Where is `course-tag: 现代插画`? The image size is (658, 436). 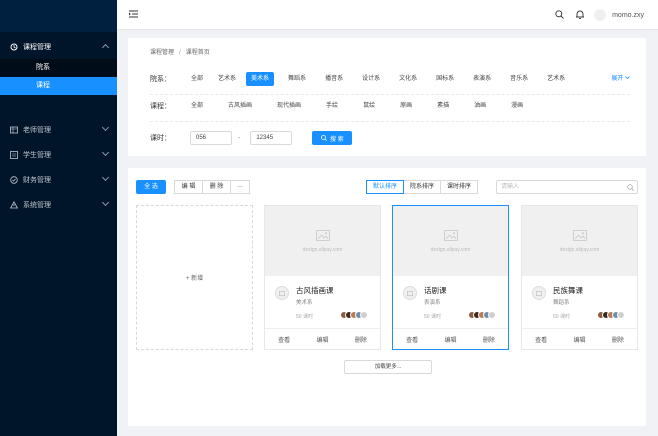
course-tag: 现代插画 is located at coordinates (289, 106).